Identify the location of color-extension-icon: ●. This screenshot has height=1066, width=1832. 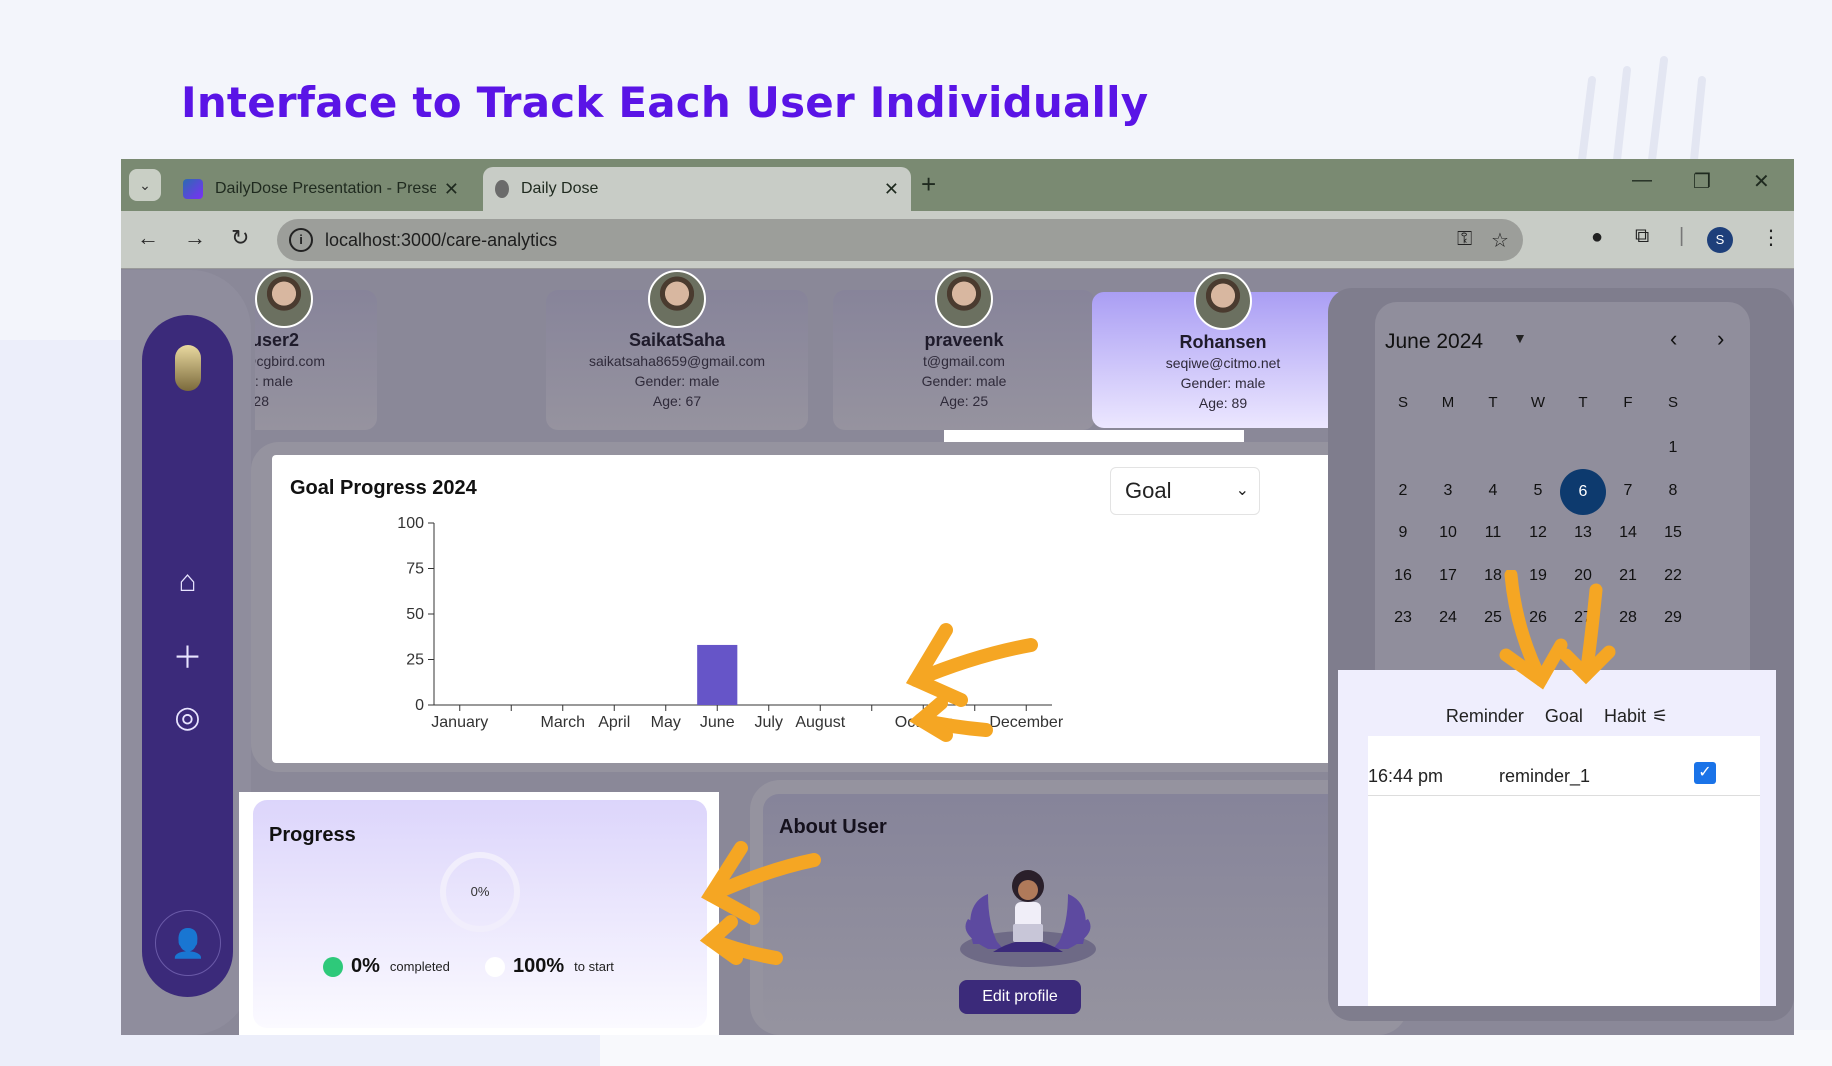
(1597, 237).